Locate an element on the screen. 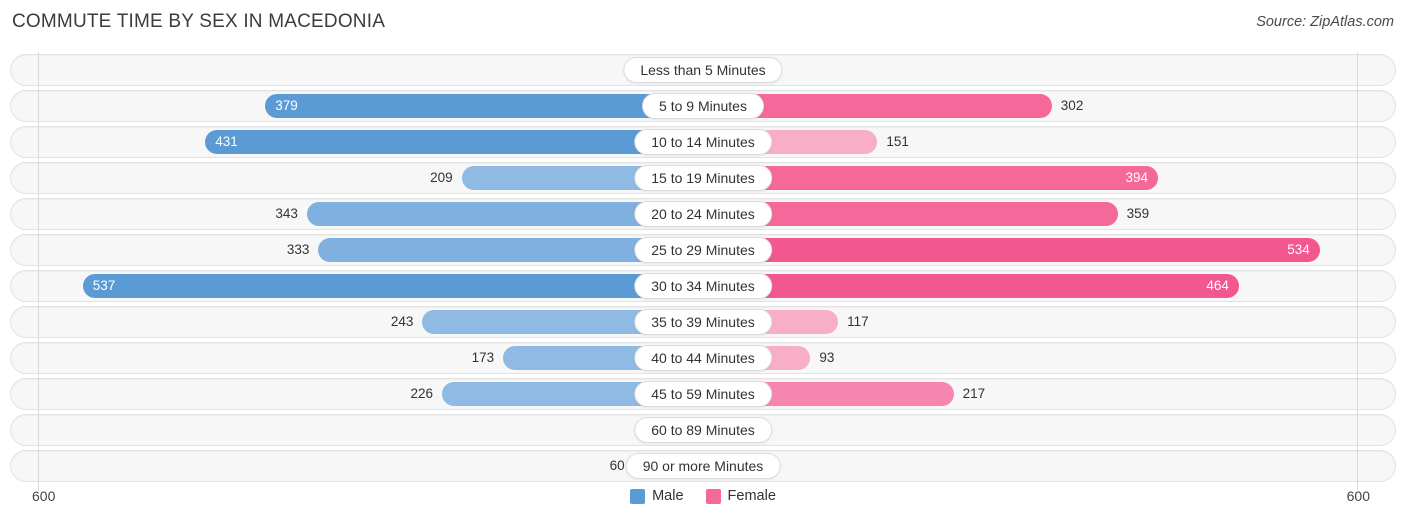 This screenshot has width=1406, height=523. category-label: 60 to 89 Minutes is located at coordinates (703, 430).